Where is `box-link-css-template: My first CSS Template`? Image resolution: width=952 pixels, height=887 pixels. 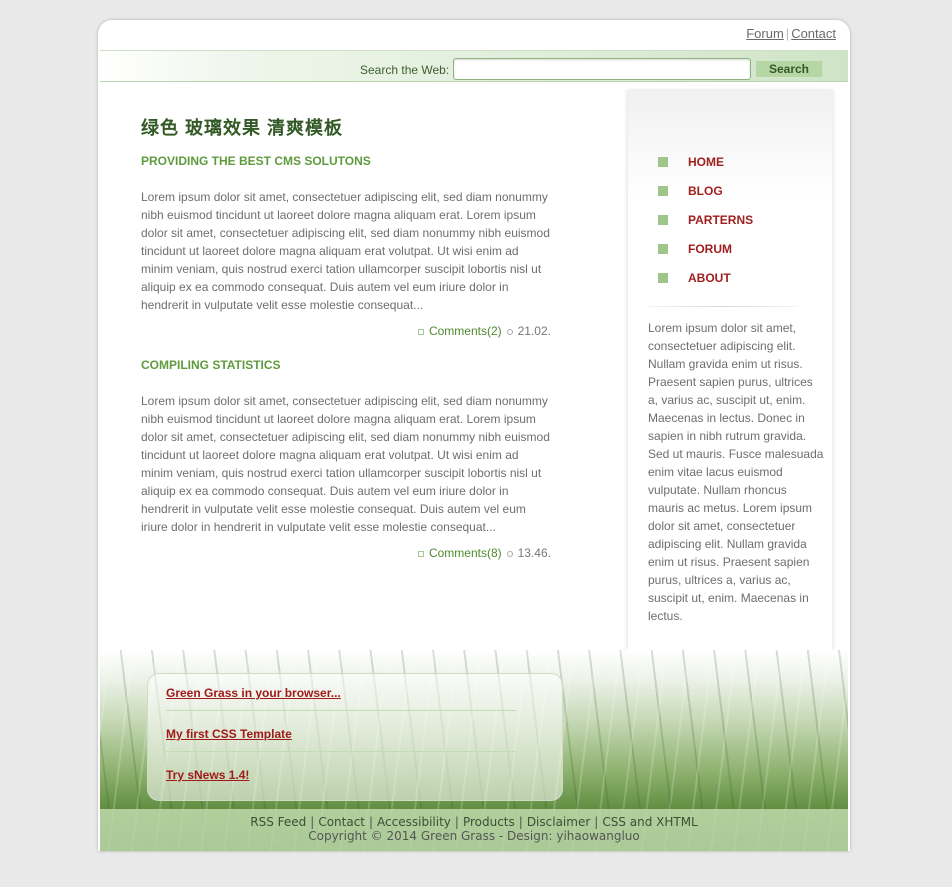 box-link-css-template: My first CSS Template is located at coordinates (229, 734).